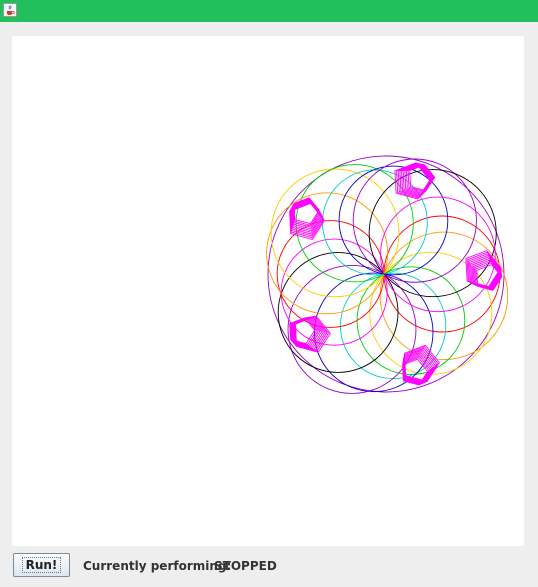 This screenshot has height=587, width=538. What do you see at coordinates (10, 10) in the screenshot?
I see `java-cup-icon` at bounding box center [10, 10].